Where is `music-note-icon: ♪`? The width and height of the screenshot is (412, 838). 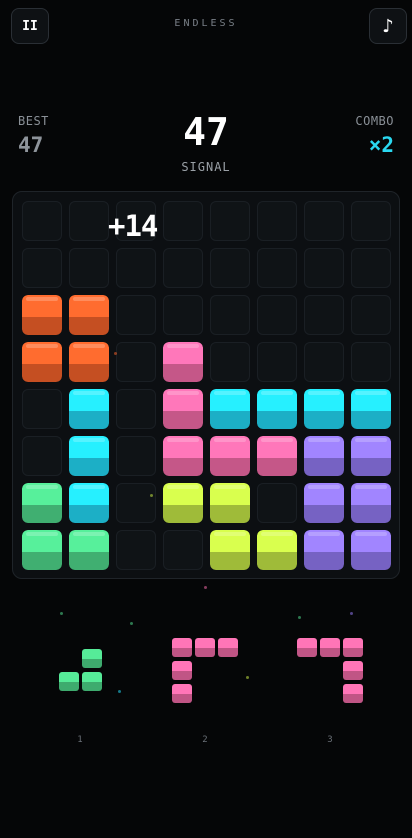 music-note-icon: ♪ is located at coordinates (388, 26).